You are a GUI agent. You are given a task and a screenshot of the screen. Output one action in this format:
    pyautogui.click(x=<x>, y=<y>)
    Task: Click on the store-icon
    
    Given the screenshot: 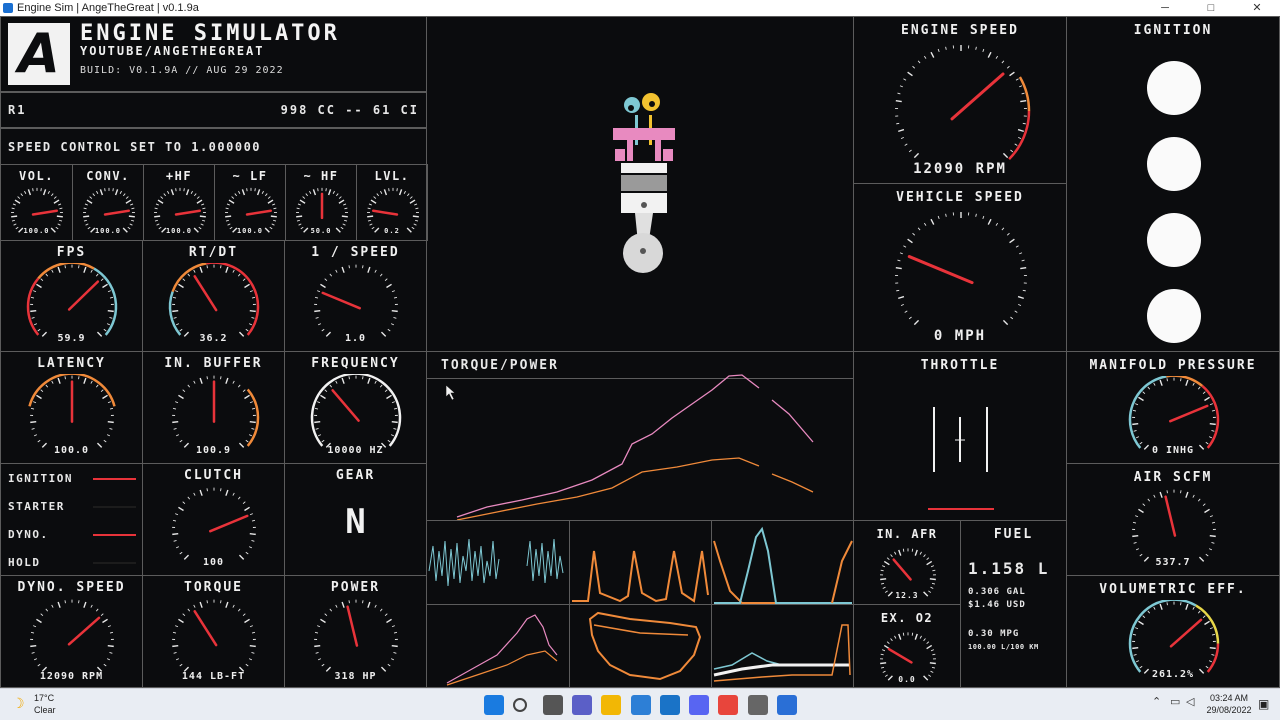 What is the action you would take?
    pyautogui.click(x=640, y=705)
    